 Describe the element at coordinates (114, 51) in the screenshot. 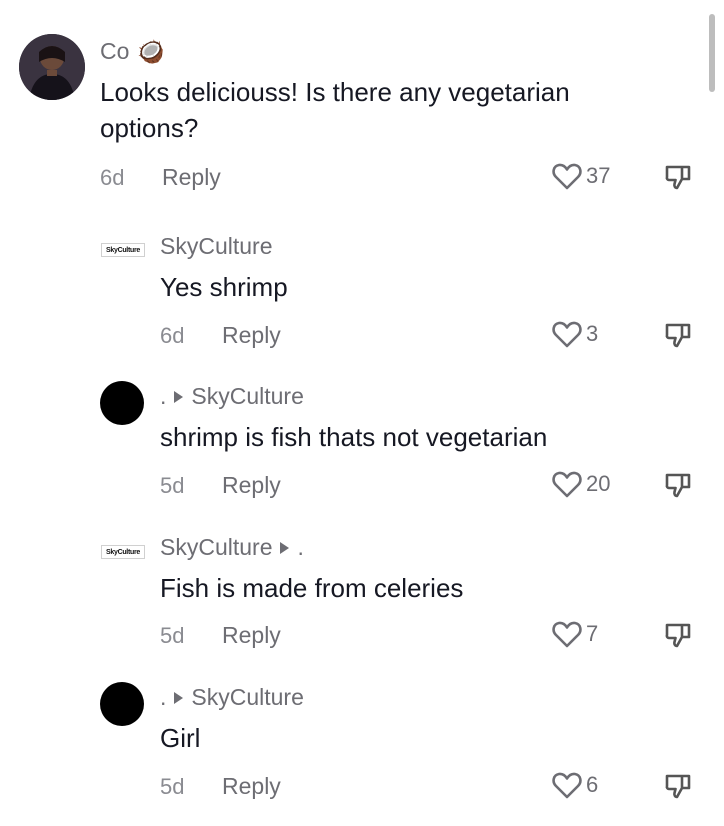

I see `username-text: Co` at that location.